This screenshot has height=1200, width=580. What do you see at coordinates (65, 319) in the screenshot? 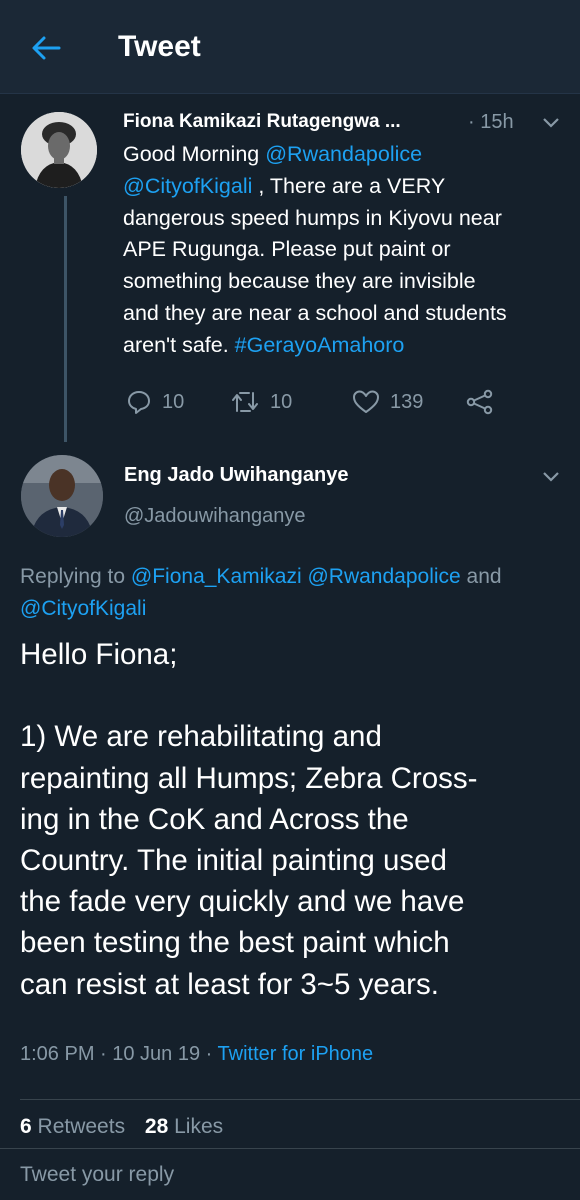
I see `thread-connector-line` at bounding box center [65, 319].